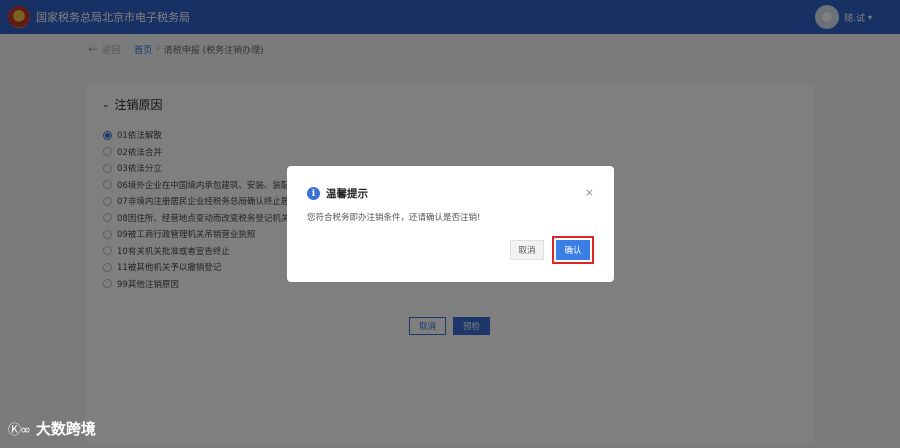 The width and height of the screenshot is (900, 448). Describe the element at coordinates (313, 193) in the screenshot. I see `info-icon: i` at that location.